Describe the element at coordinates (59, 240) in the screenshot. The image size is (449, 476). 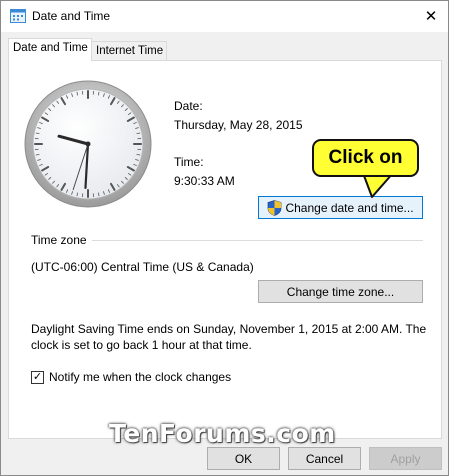
I see `time-zone-heading: Time zone` at that location.